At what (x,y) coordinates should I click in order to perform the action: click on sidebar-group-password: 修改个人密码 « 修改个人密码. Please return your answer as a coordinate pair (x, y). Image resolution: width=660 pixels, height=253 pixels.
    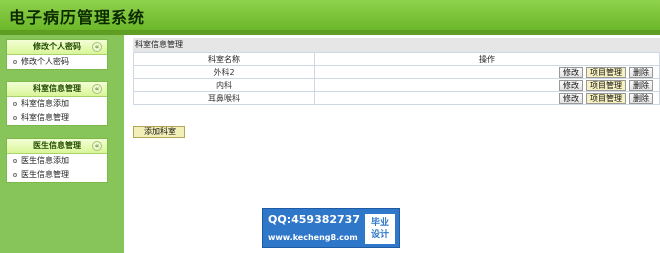
    Looking at the image, I should click on (57, 54).